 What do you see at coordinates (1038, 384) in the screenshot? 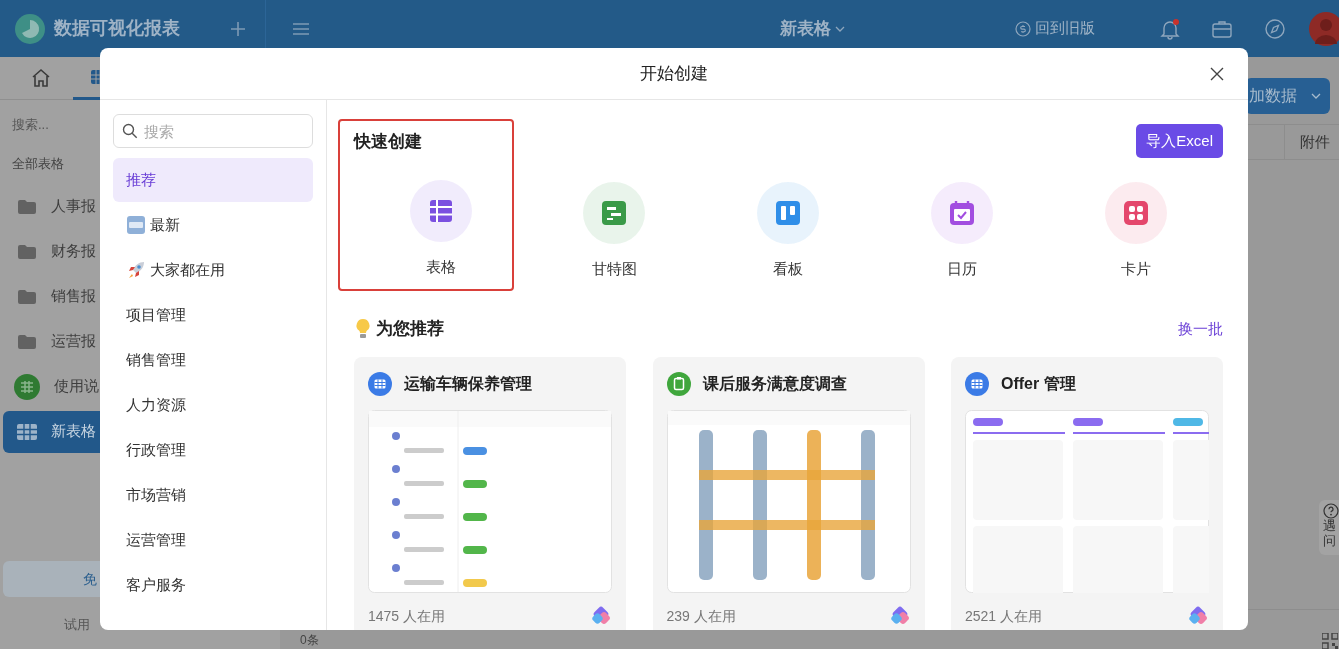
I see `card-title: Offer 管理` at bounding box center [1038, 384].